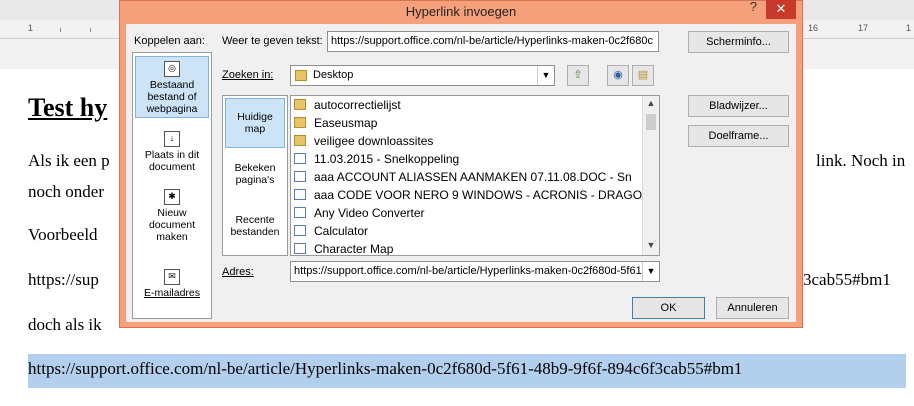 The height and width of the screenshot is (406, 914). What do you see at coordinates (863, 28) in the screenshot?
I see `ruler-number: 17` at bounding box center [863, 28].